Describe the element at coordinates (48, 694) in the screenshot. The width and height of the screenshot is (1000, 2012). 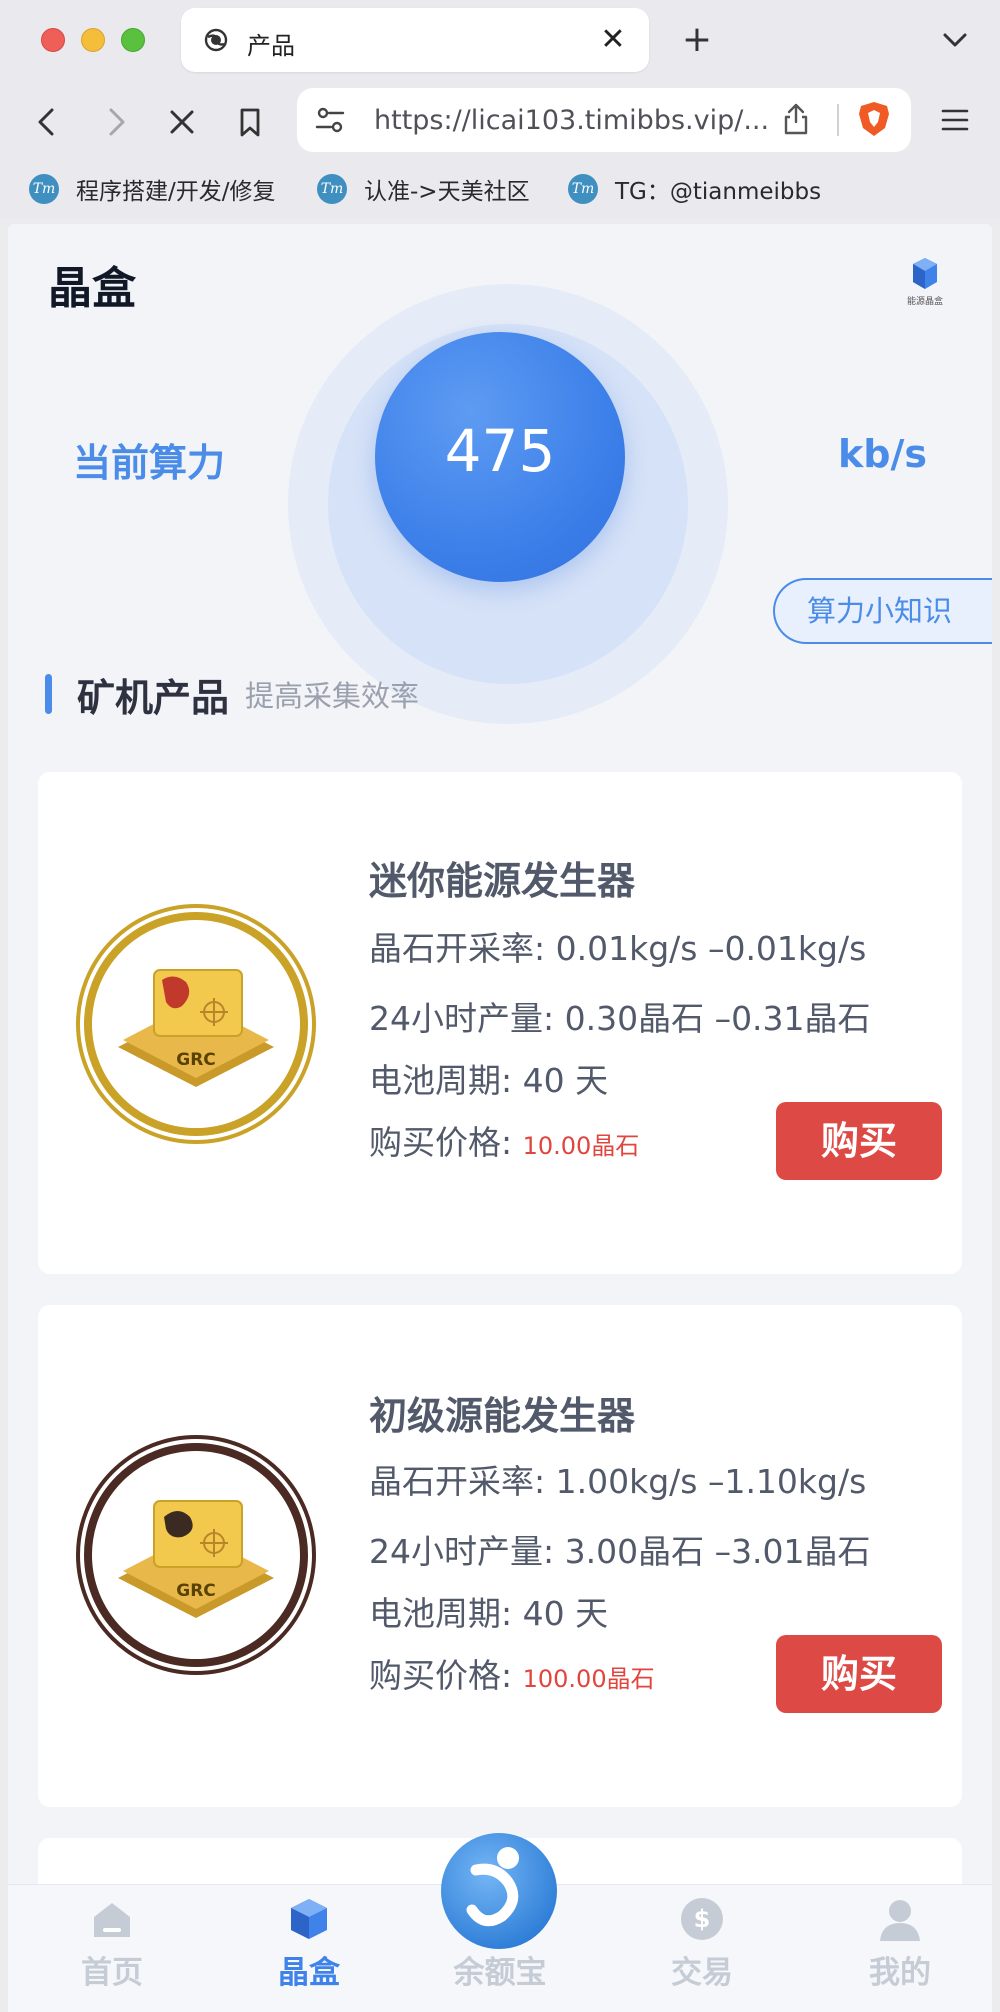
I see `section-accent-bar` at that location.